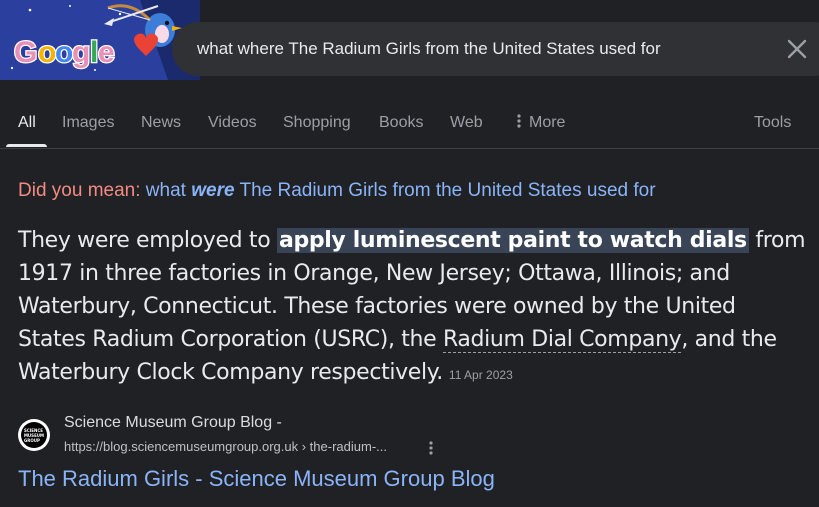  I want to click on close-icon, so click(797, 49).